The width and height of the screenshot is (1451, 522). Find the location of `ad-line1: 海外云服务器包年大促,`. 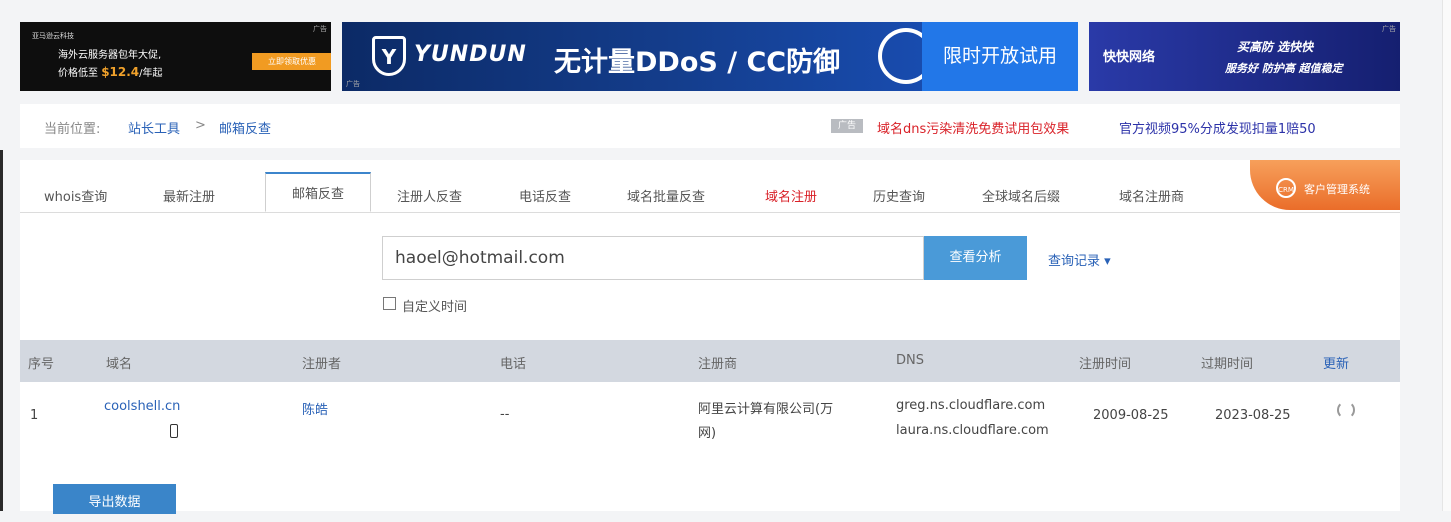

ad-line1: 海外云服务器包年大促, is located at coordinates (110, 55).